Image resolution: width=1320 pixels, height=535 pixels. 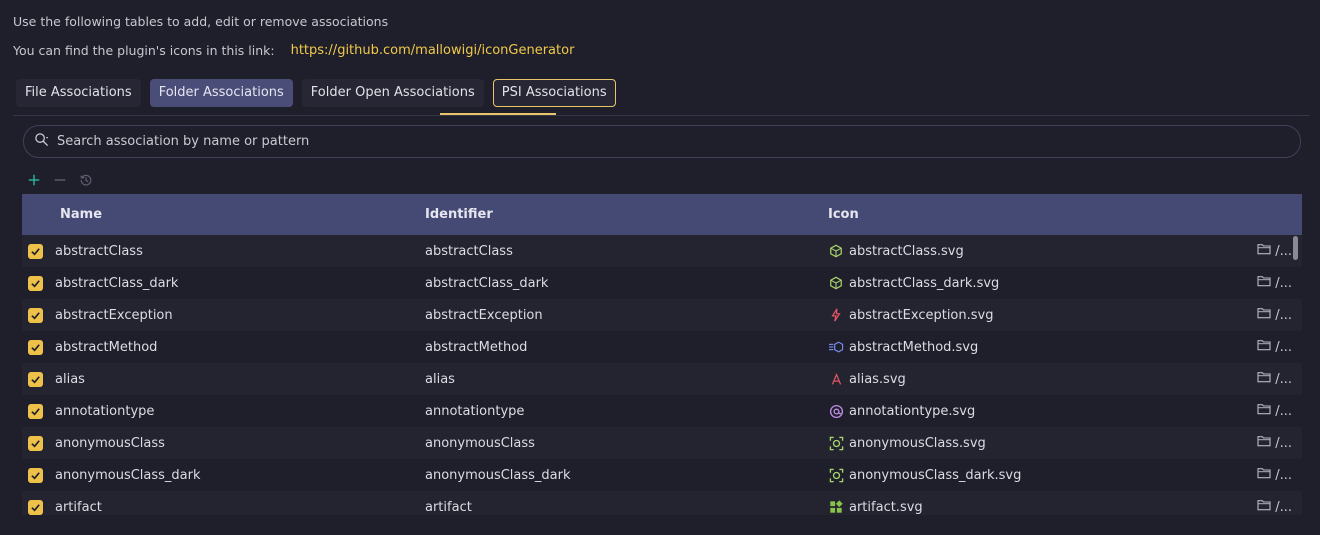 What do you see at coordinates (836, 475) in the screenshot?
I see `anon-class-icon` at bounding box center [836, 475].